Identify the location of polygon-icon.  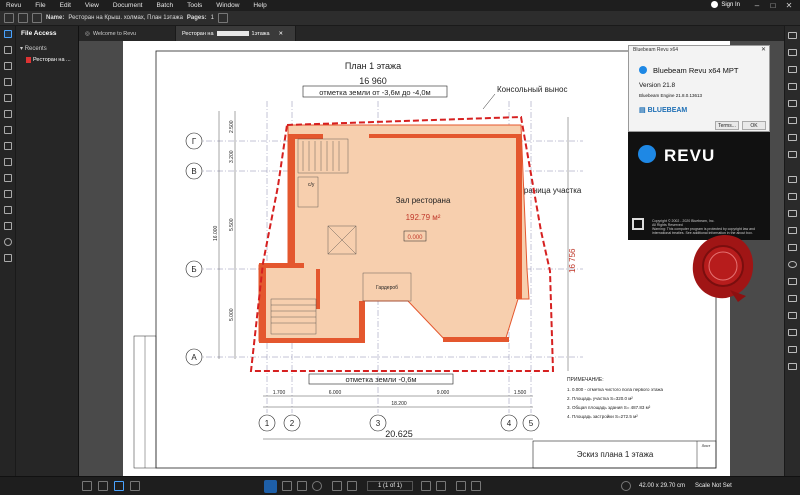
(792, 281).